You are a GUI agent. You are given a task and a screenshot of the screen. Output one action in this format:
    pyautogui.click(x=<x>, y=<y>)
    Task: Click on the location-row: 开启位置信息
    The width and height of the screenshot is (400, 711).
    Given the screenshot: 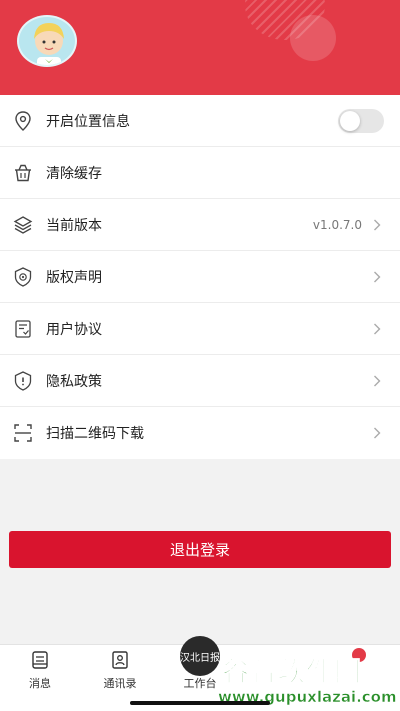 What is the action you would take?
    pyautogui.click(x=200, y=121)
    